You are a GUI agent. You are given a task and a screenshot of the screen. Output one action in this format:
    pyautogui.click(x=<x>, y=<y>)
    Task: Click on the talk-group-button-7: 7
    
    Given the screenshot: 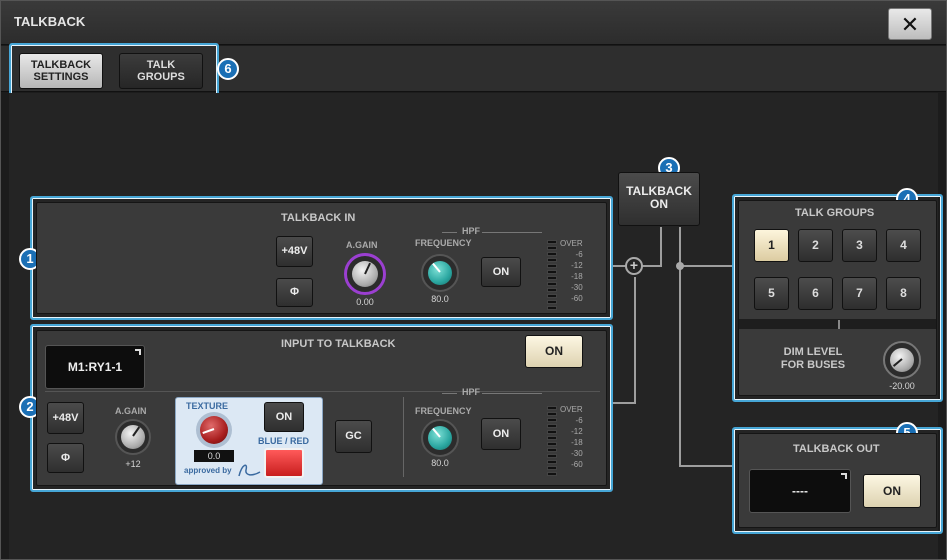 What is the action you would take?
    pyautogui.click(x=859, y=293)
    